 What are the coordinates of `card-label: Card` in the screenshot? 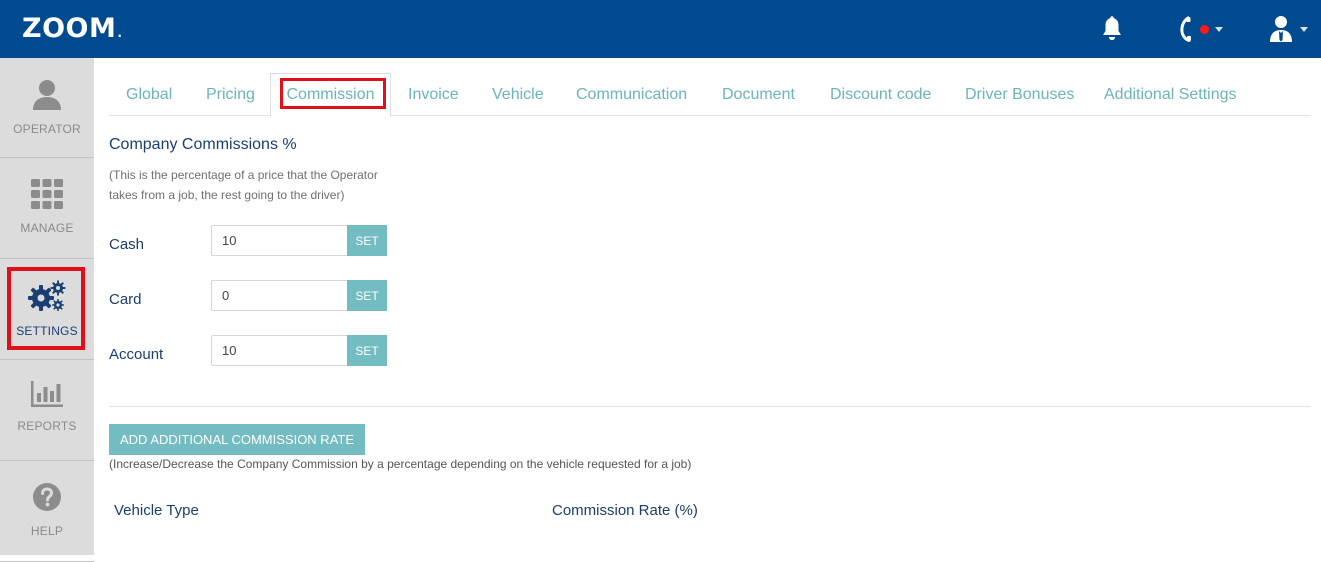 It's located at (125, 299).